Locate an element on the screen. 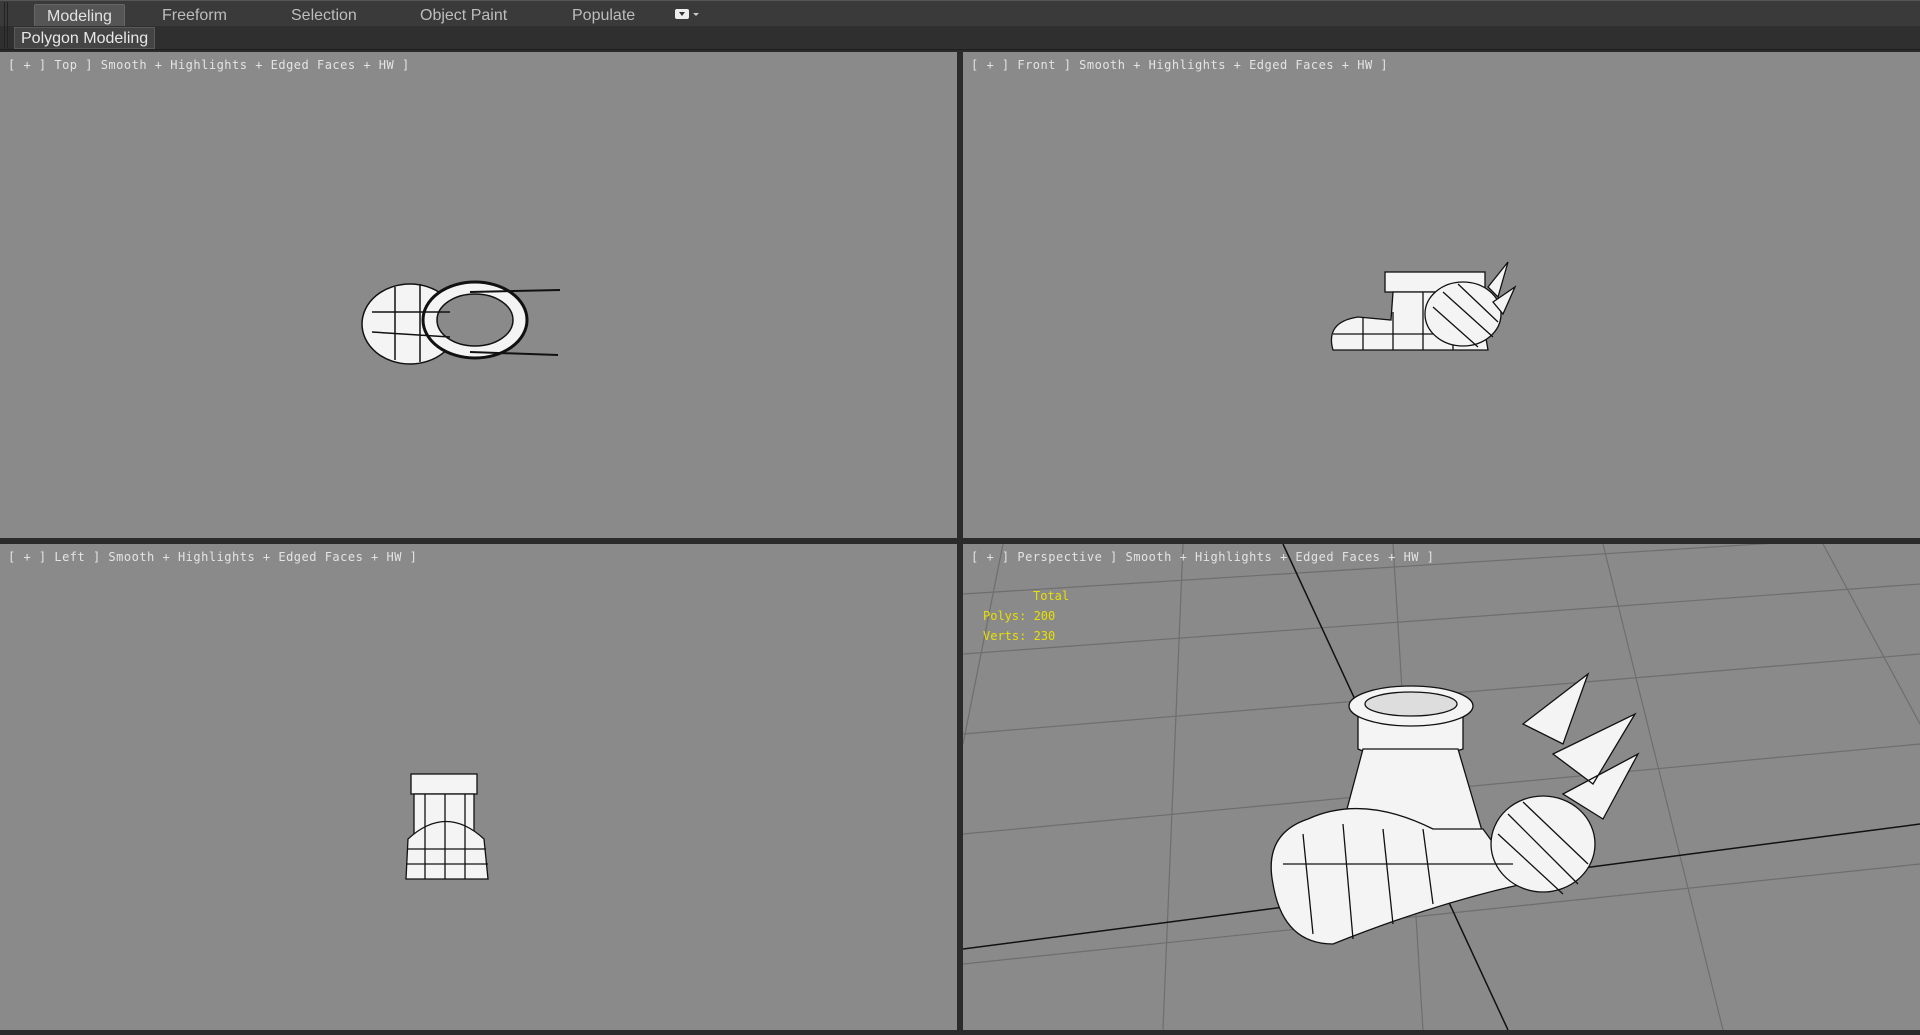 This screenshot has width=1920, height=1035. ribbon-grip is located at coordinates (6, 25).